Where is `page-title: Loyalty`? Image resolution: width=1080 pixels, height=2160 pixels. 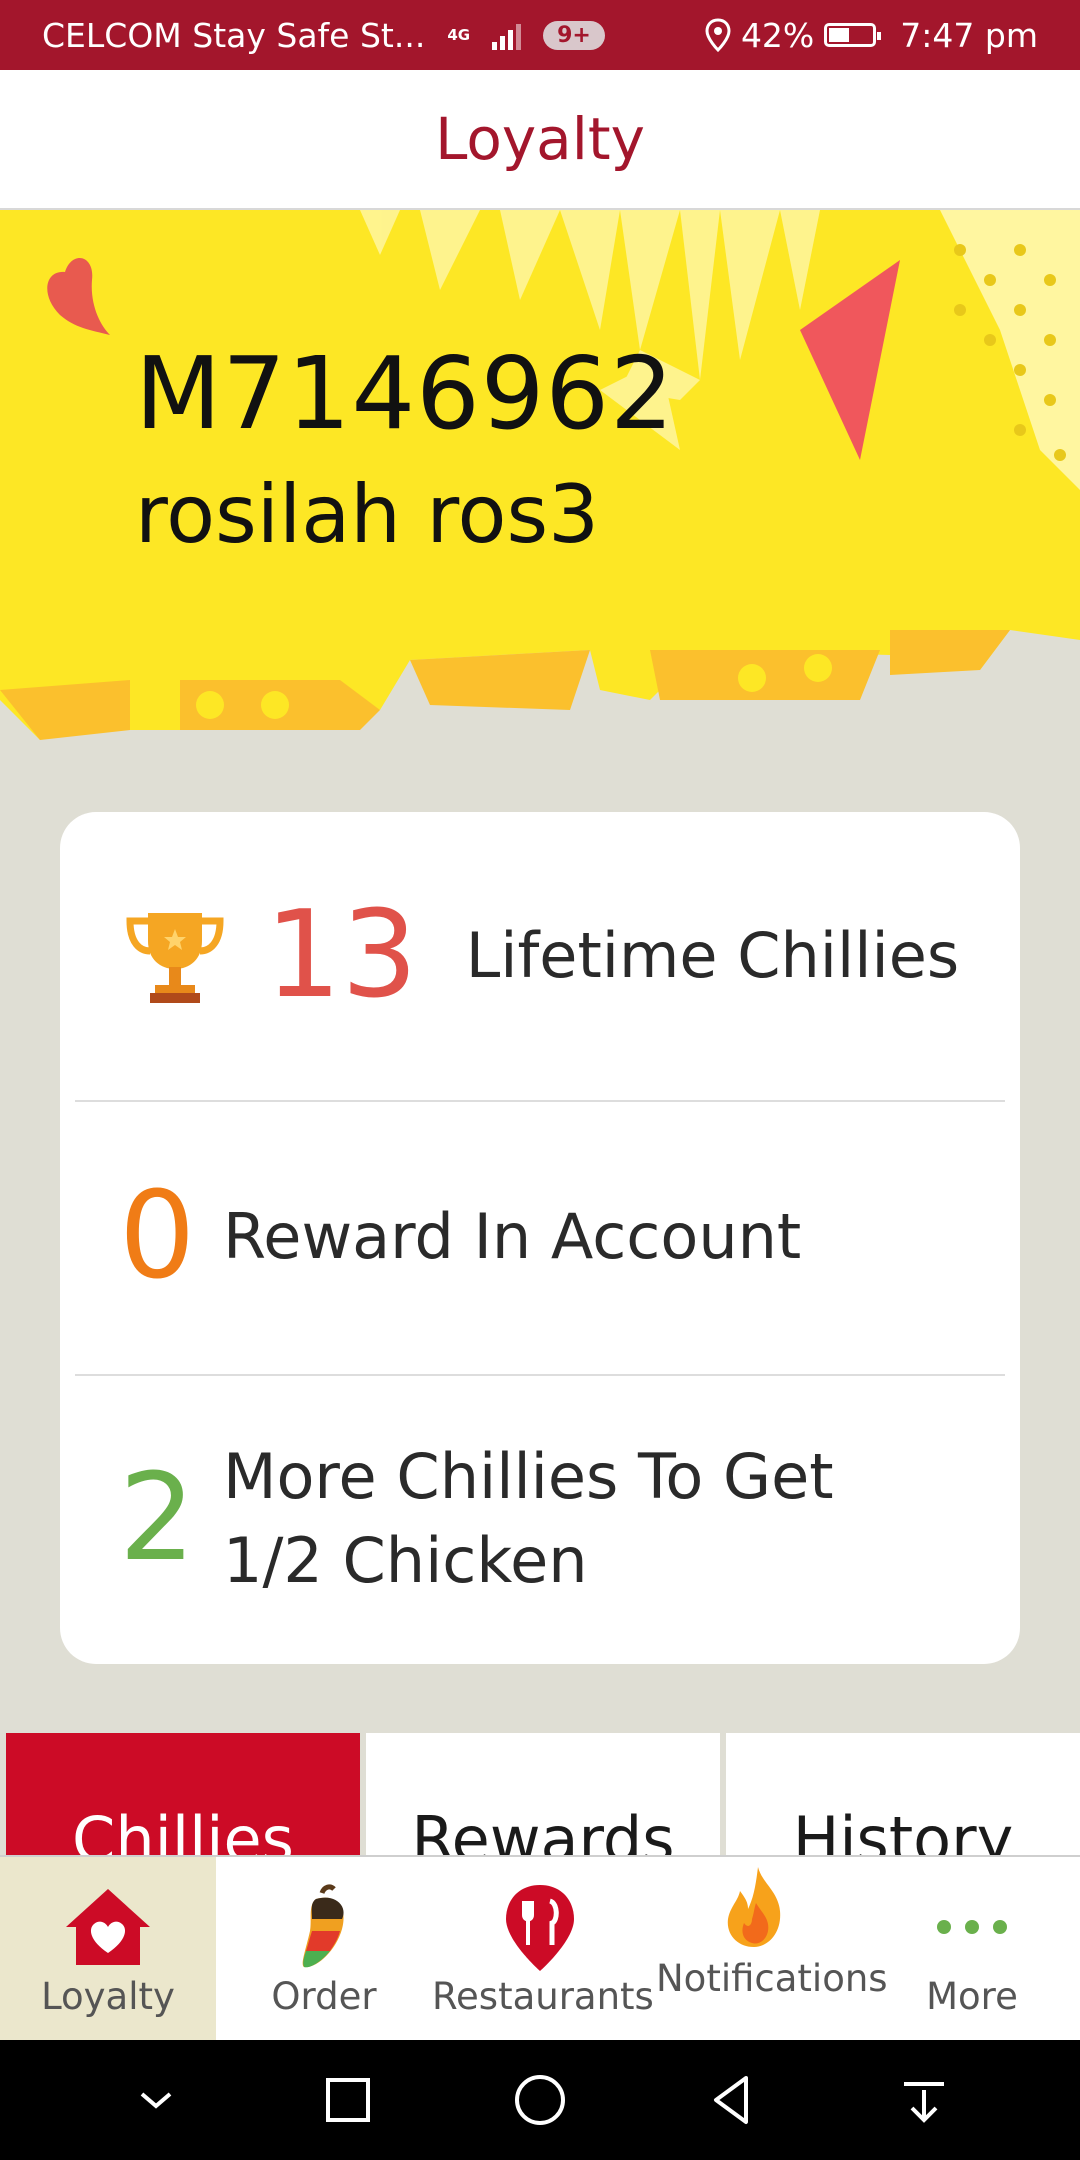
page-title: Loyalty is located at coordinates (540, 139).